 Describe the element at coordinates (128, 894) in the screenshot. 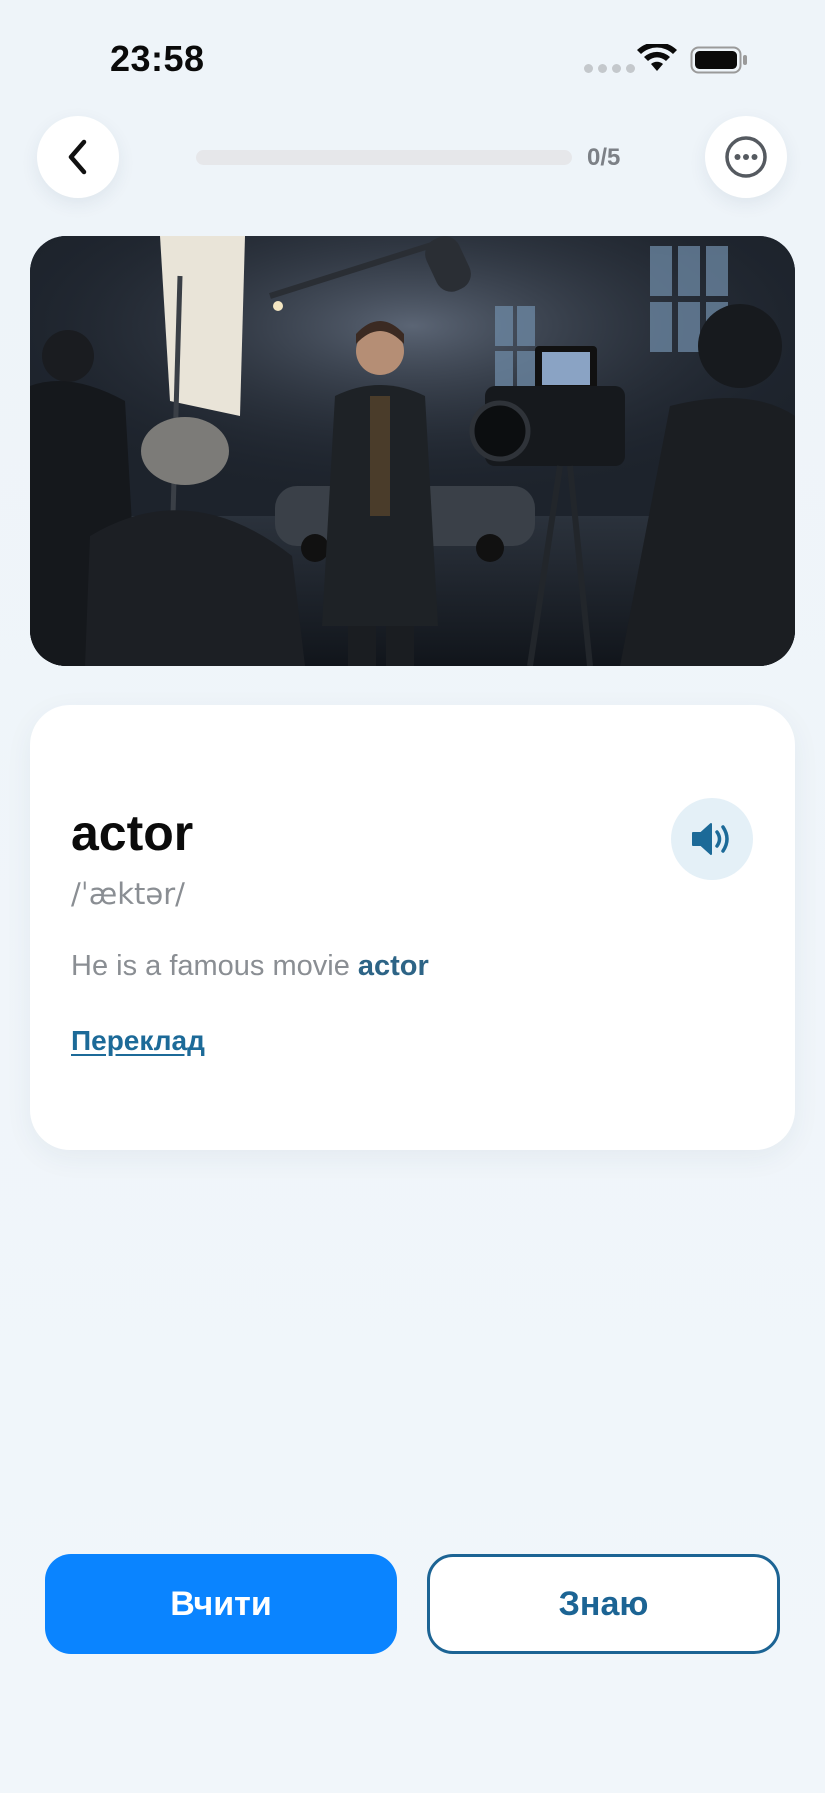

I see `word-transcription: /ˈæktər/` at that location.